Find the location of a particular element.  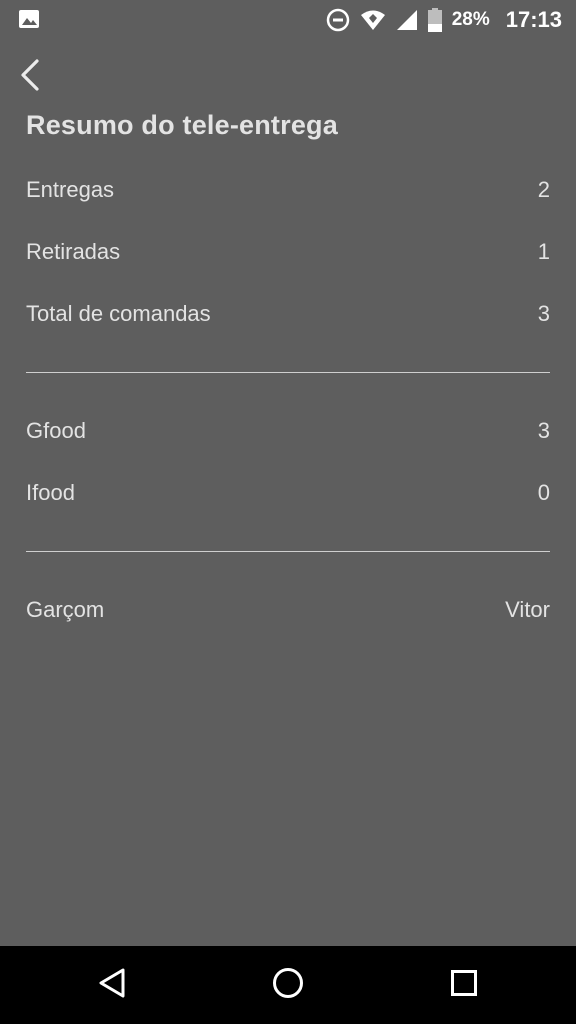

page-title: Resumo do tele-entrega is located at coordinates (182, 125).